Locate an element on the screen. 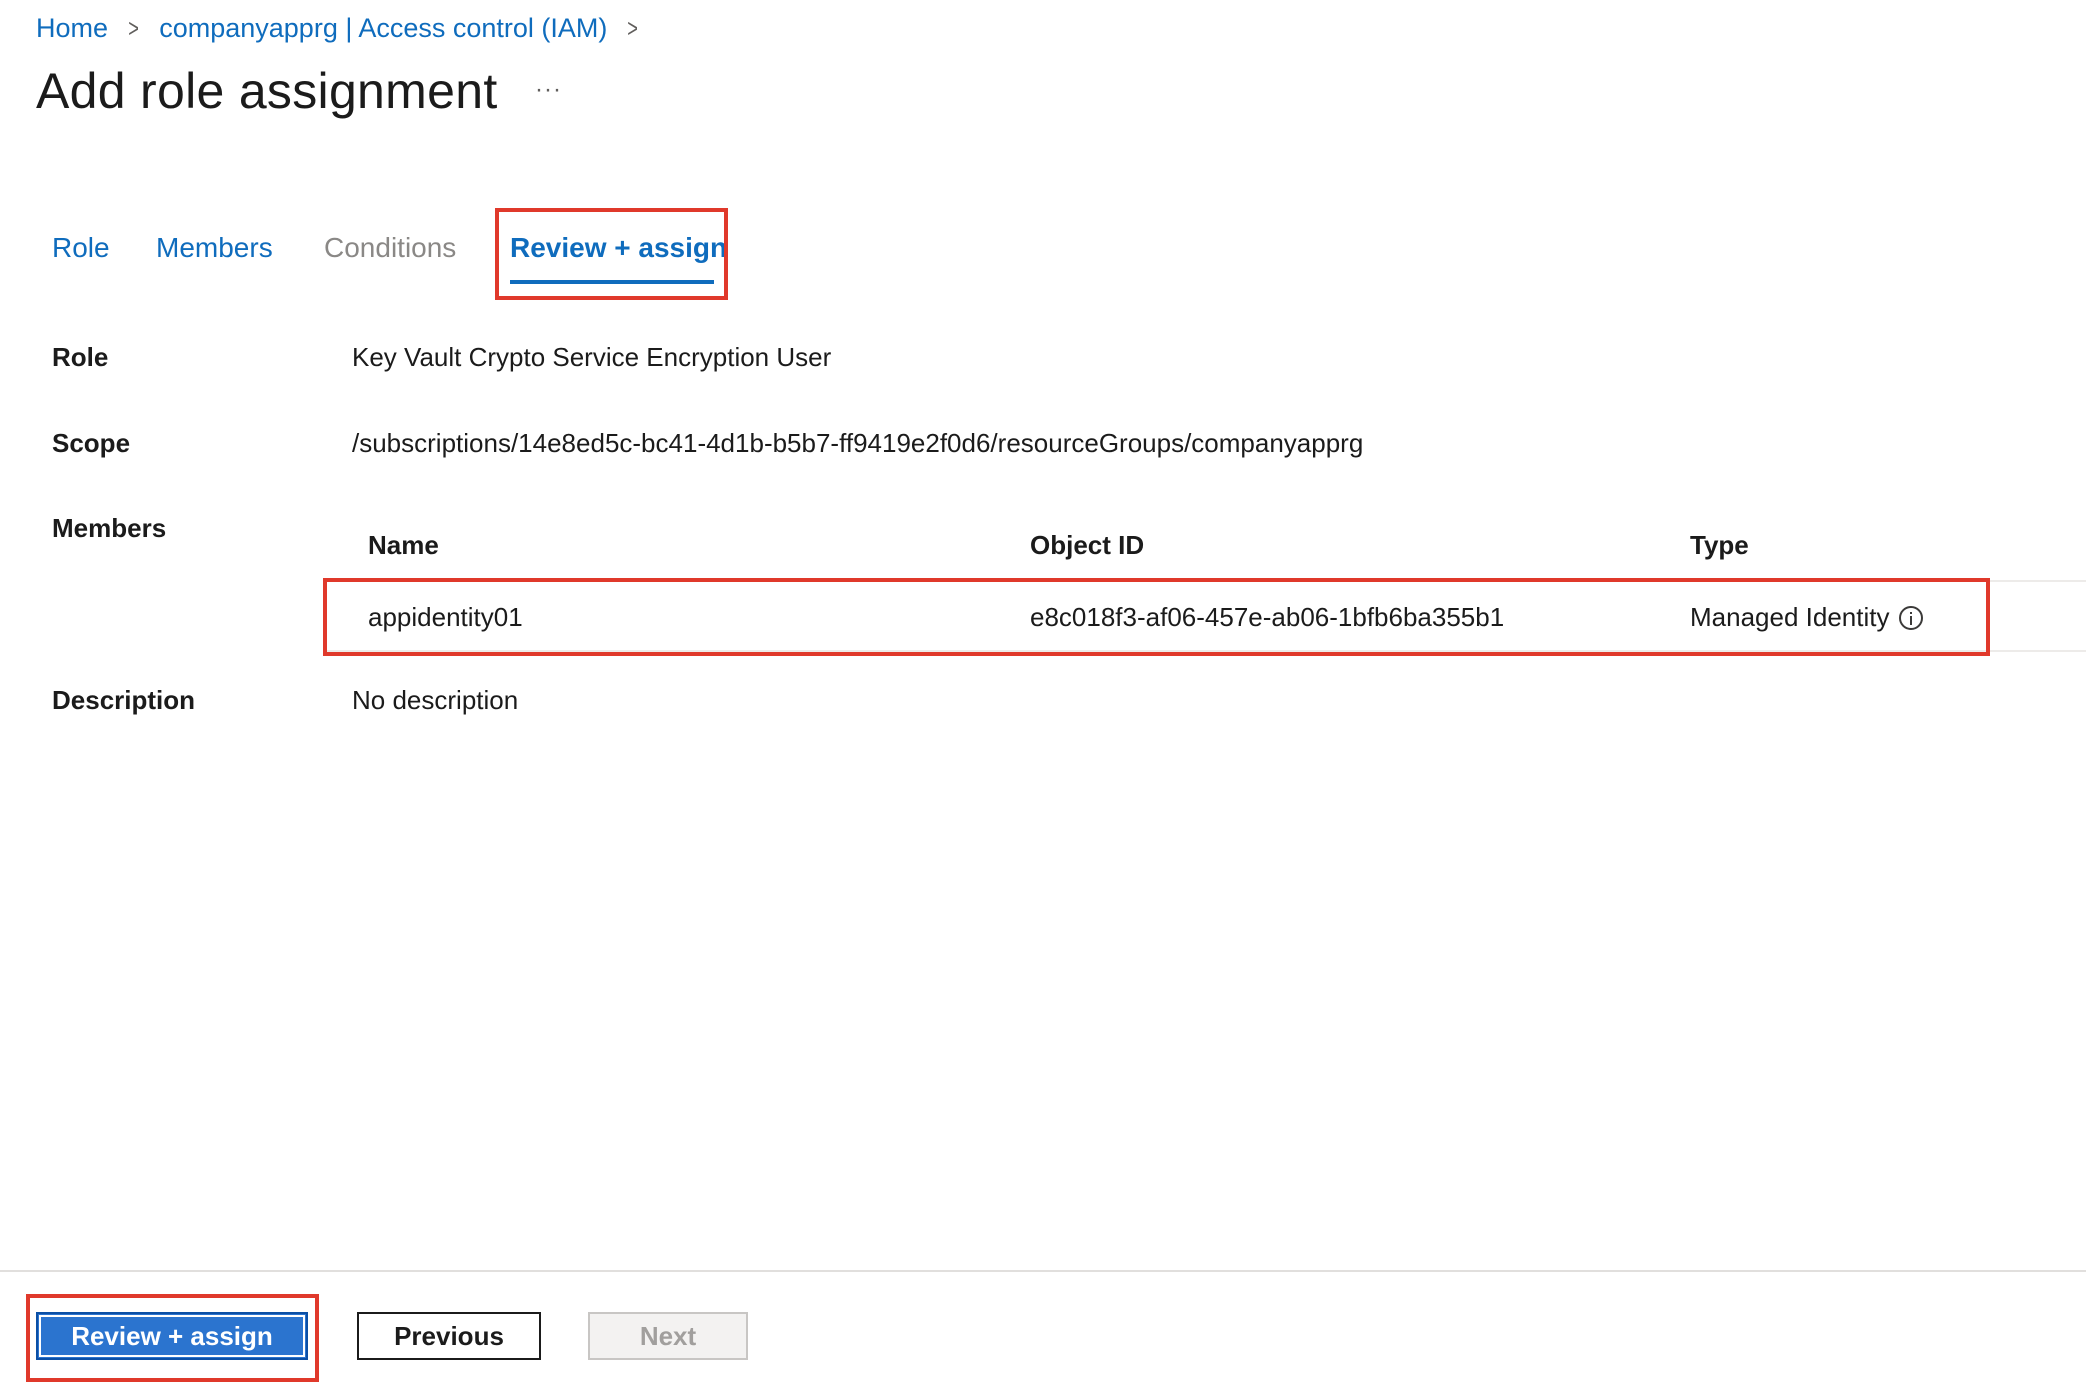 The image size is (2086, 1392). previous-button: Previous is located at coordinates (449, 1336).